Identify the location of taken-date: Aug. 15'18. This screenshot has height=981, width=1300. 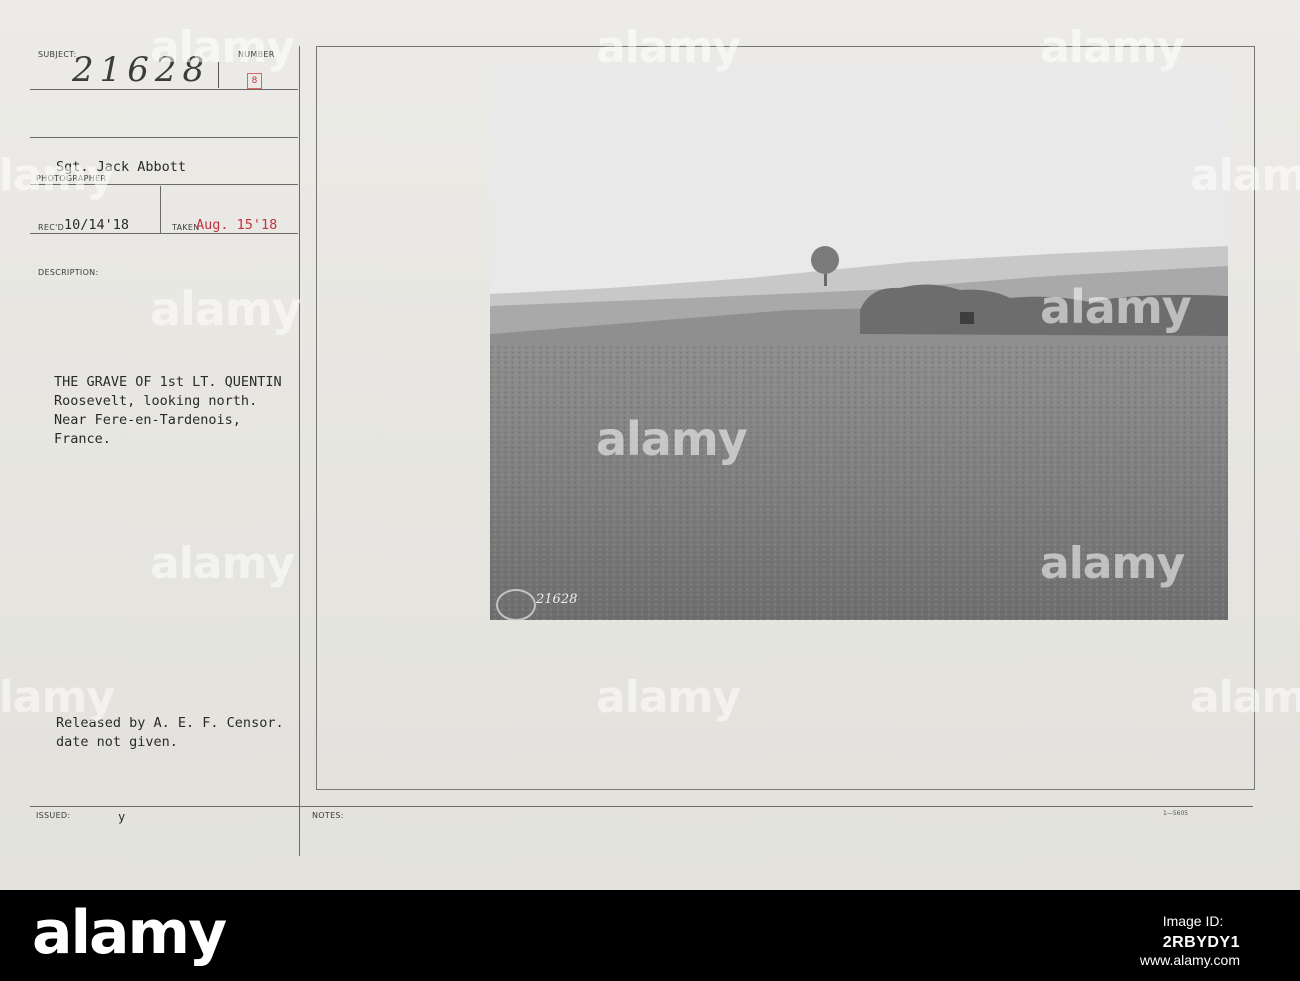
(237, 225).